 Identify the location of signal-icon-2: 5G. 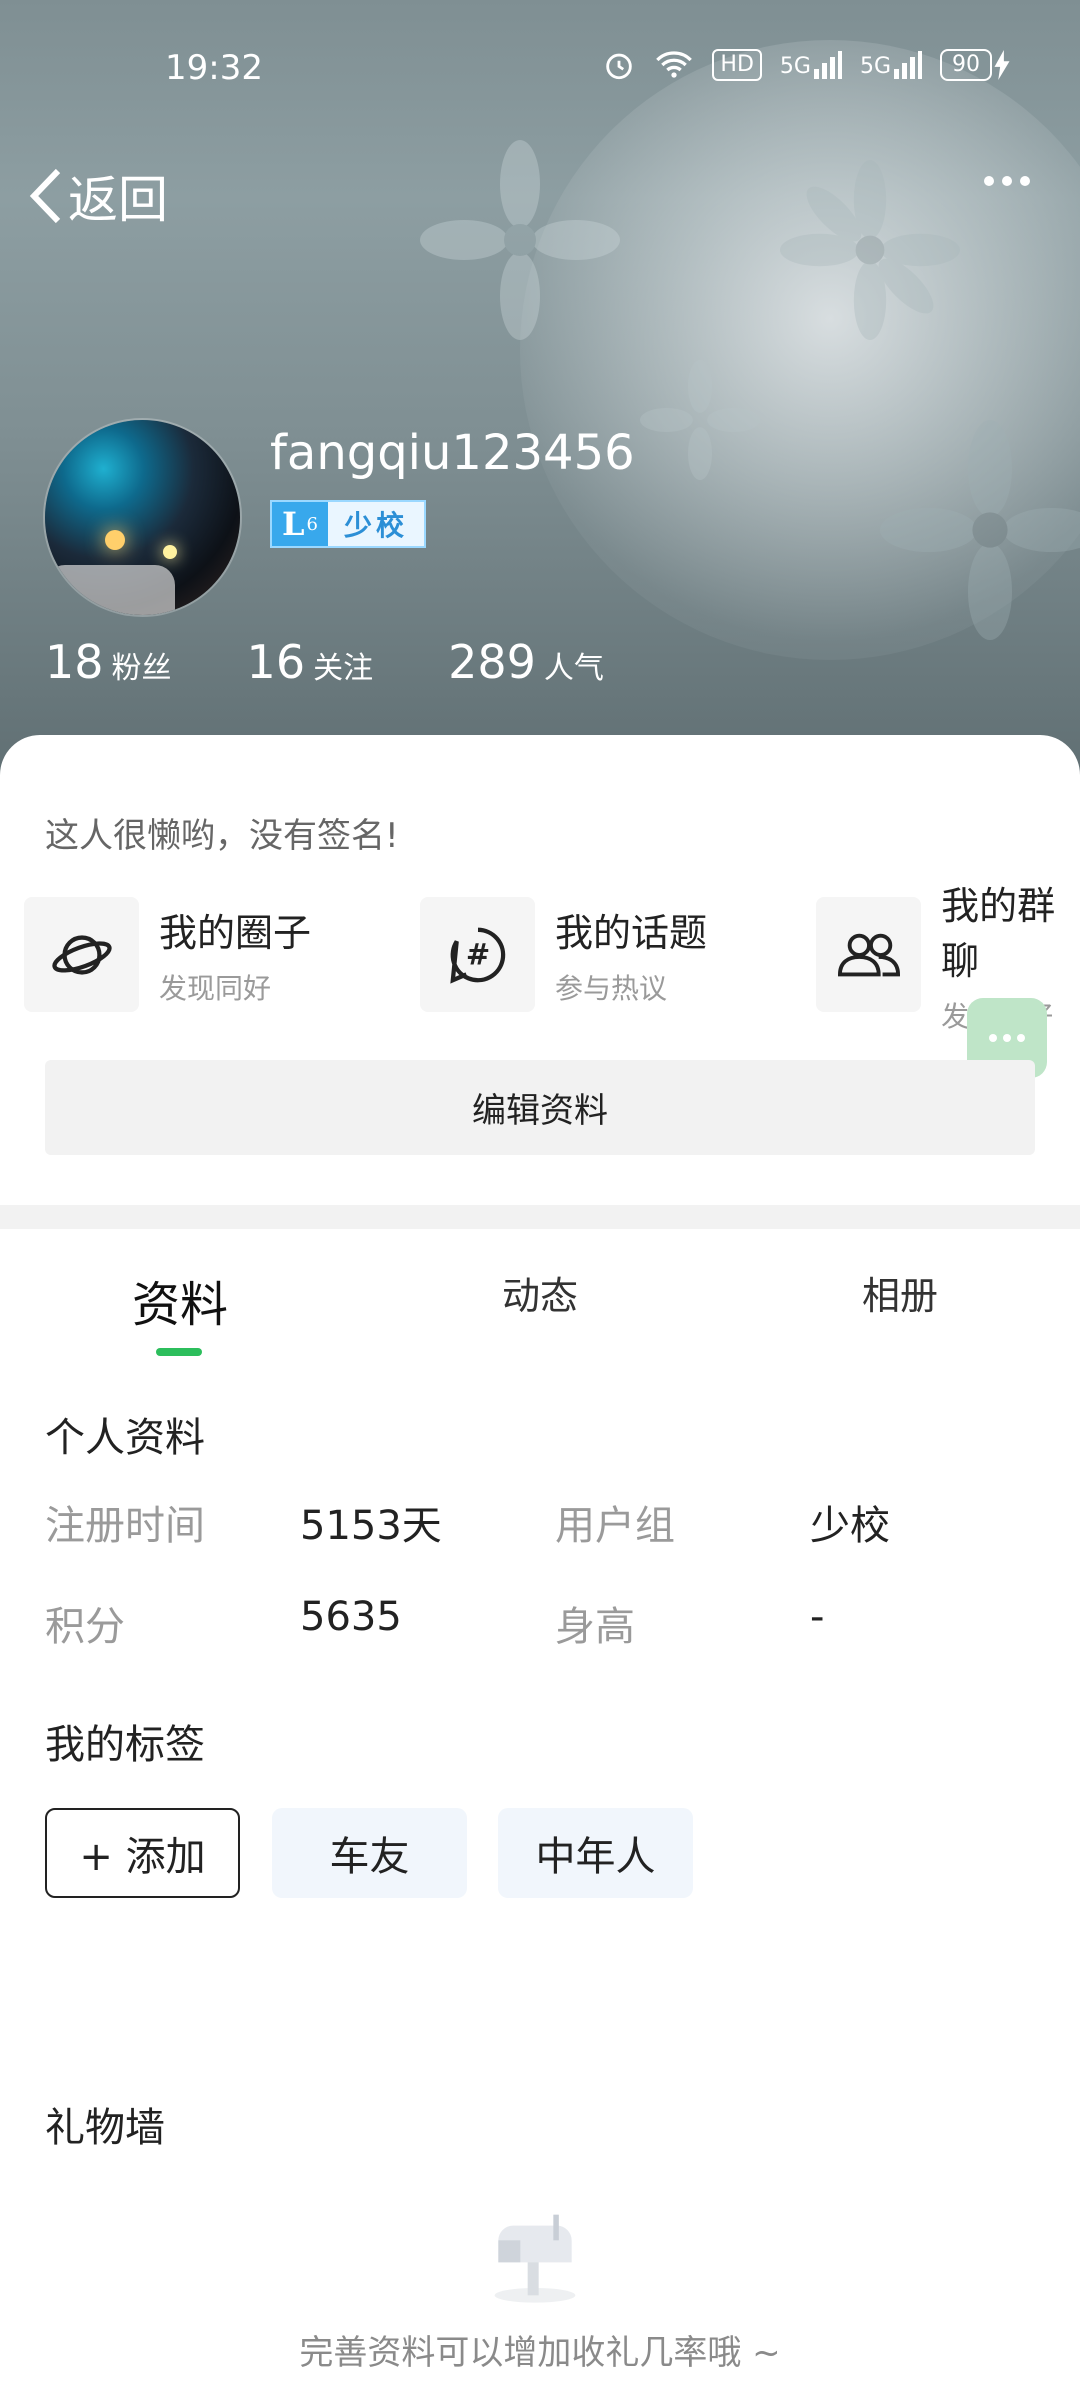
(891, 65).